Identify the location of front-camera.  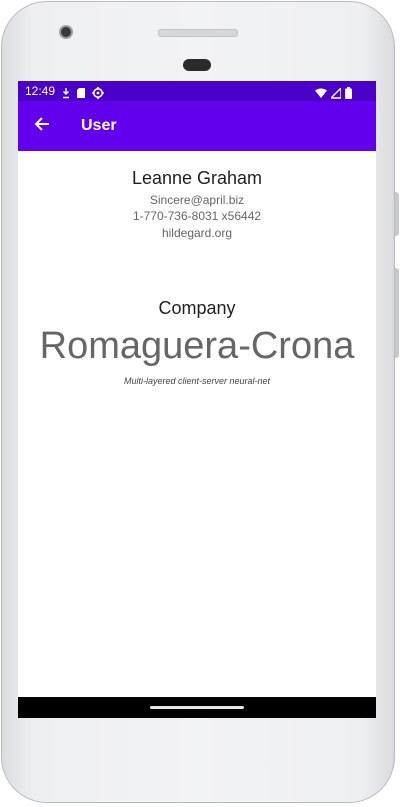
(66, 32).